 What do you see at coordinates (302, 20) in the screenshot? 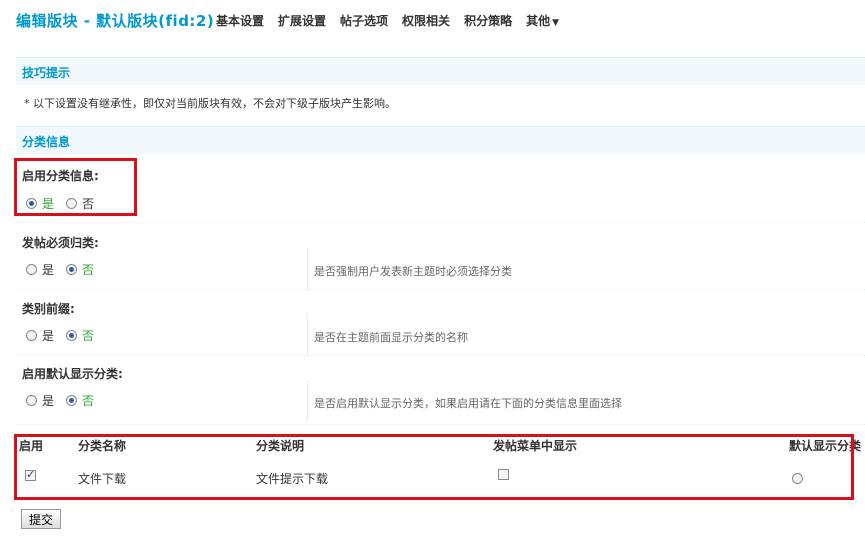
I see `nav-extended-settings: 扩展设置` at bounding box center [302, 20].